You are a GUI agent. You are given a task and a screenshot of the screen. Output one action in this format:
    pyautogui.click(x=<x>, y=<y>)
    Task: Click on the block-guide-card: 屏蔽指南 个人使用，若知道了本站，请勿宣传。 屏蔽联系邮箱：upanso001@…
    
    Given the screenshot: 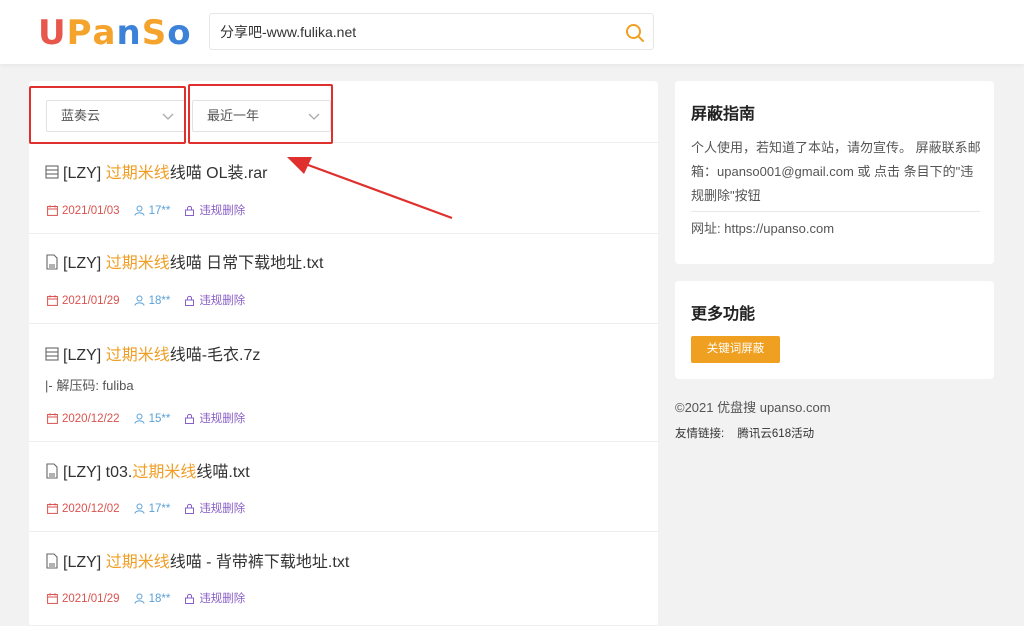 What is the action you would take?
    pyautogui.click(x=834, y=172)
    